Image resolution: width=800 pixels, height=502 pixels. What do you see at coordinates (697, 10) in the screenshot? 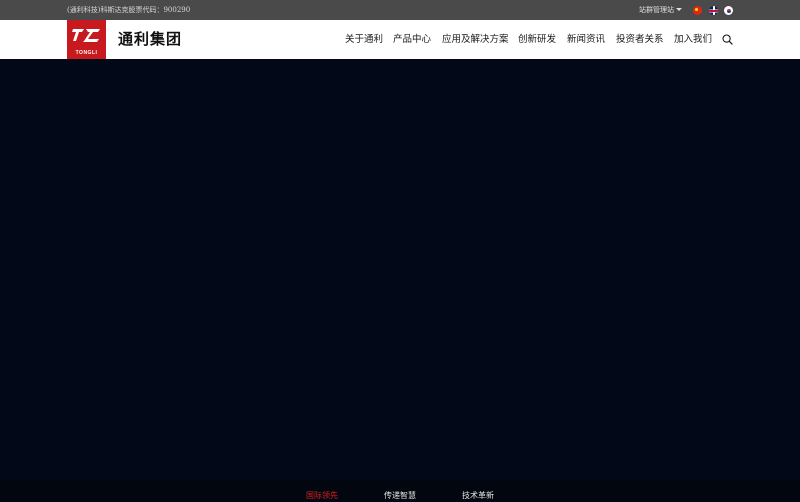
I see `chinese-flag-icon` at bounding box center [697, 10].